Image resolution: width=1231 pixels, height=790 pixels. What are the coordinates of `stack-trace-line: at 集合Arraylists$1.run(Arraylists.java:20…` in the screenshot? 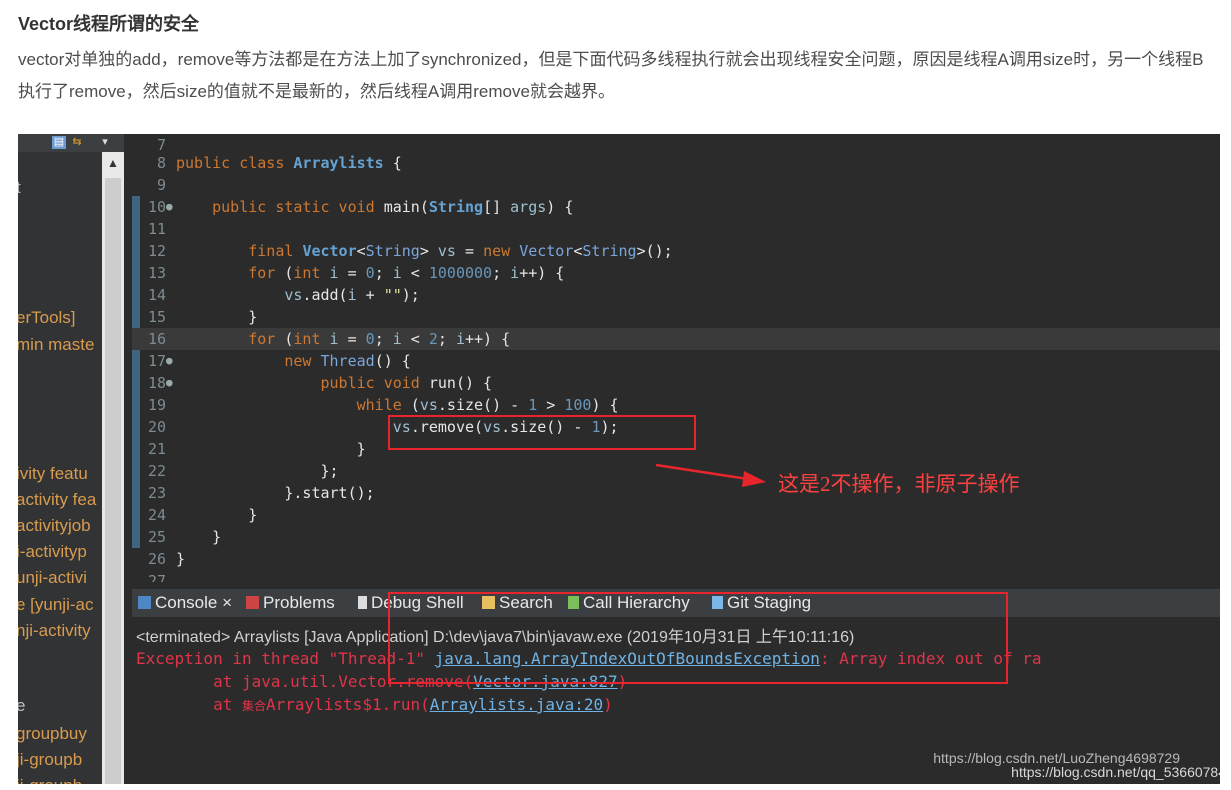 It's located at (374, 704).